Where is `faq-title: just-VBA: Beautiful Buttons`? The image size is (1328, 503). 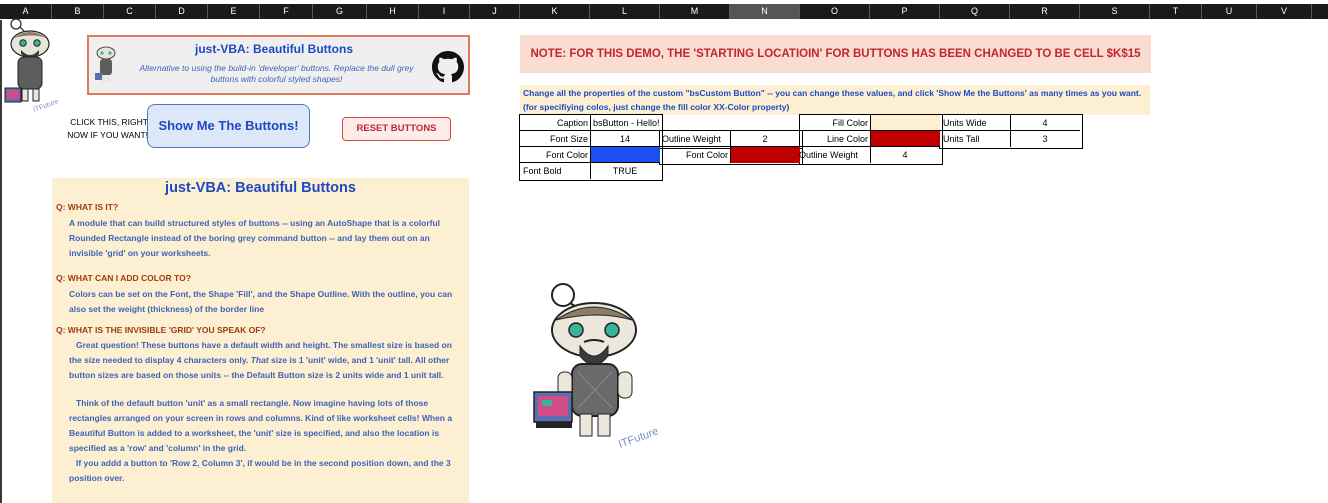 faq-title: just-VBA: Beautiful Buttons is located at coordinates (260, 188).